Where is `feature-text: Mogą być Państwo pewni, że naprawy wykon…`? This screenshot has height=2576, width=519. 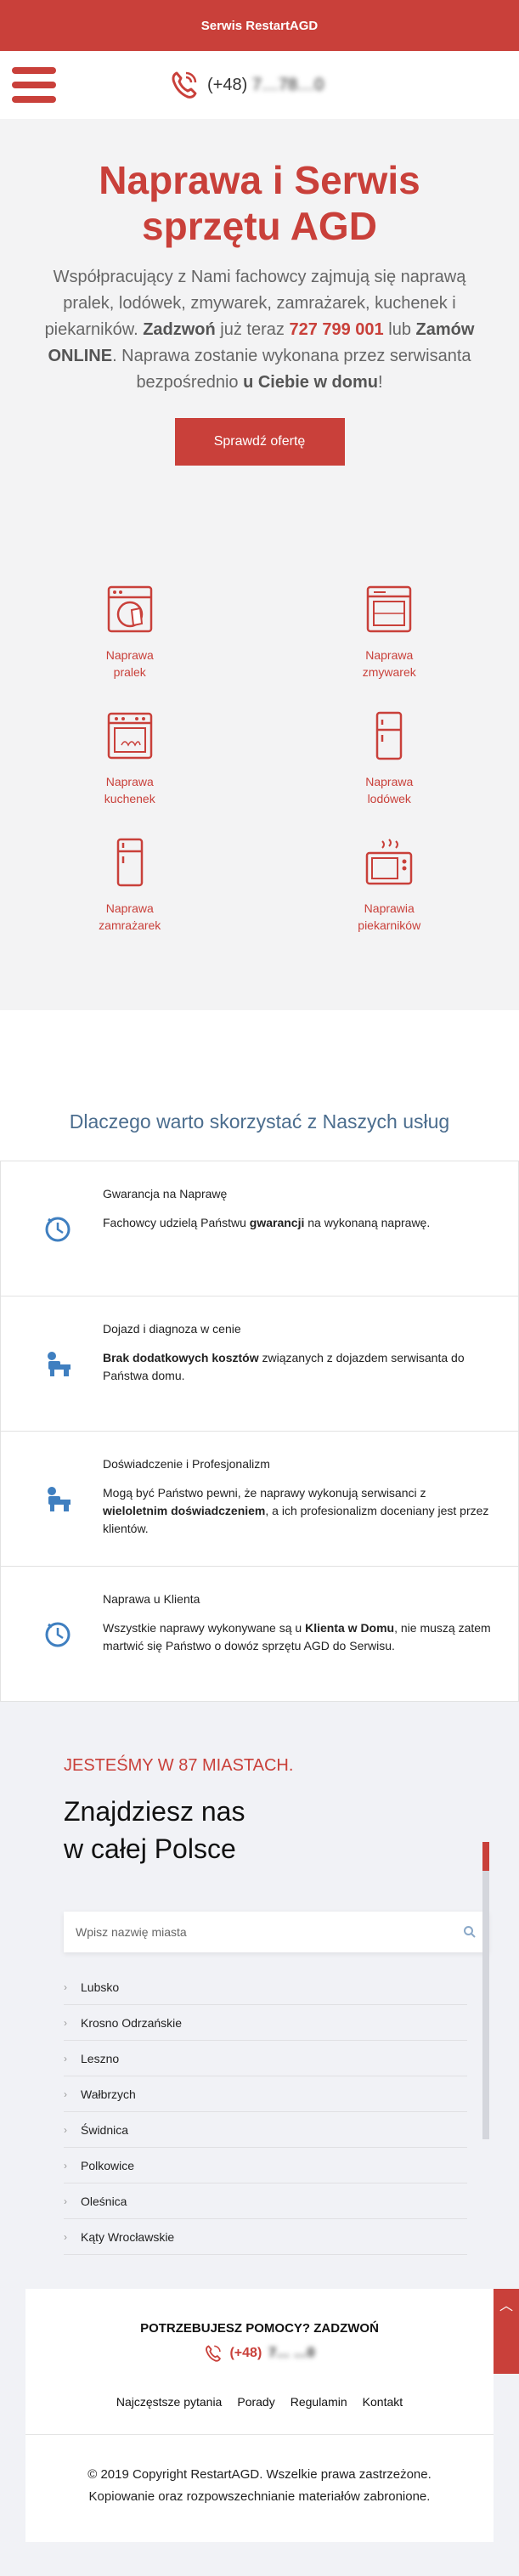
feature-text: Mogą być Państwo pewni, że naprawy wykon… is located at coordinates (298, 1511).